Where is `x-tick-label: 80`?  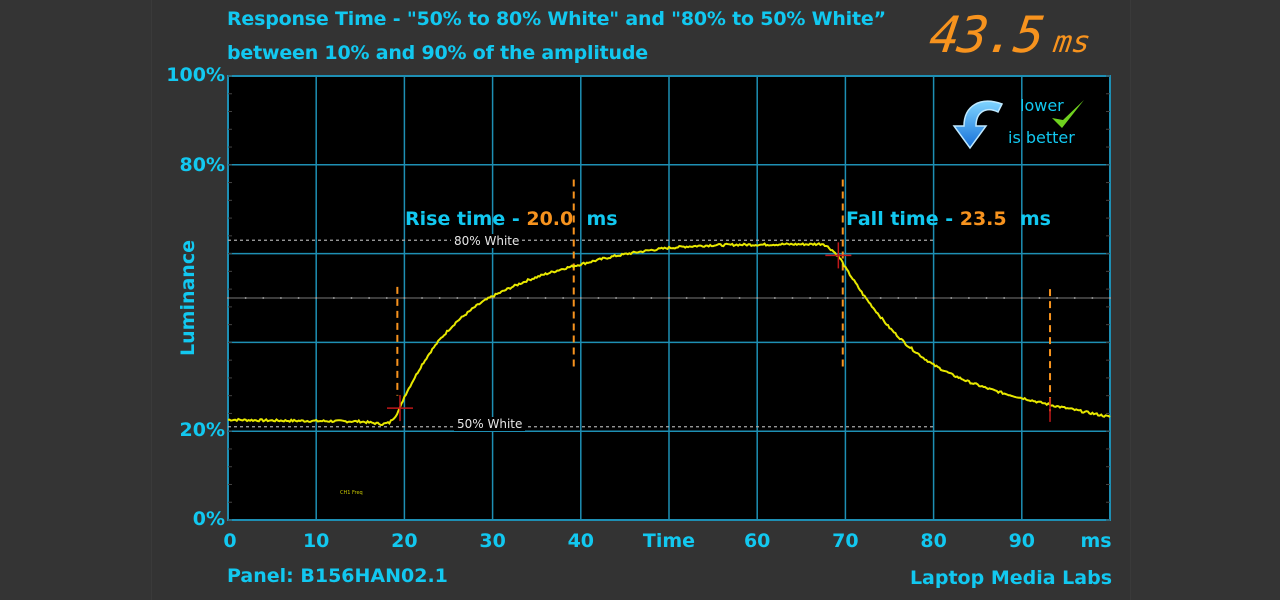
x-tick-label: 80 is located at coordinates (933, 541).